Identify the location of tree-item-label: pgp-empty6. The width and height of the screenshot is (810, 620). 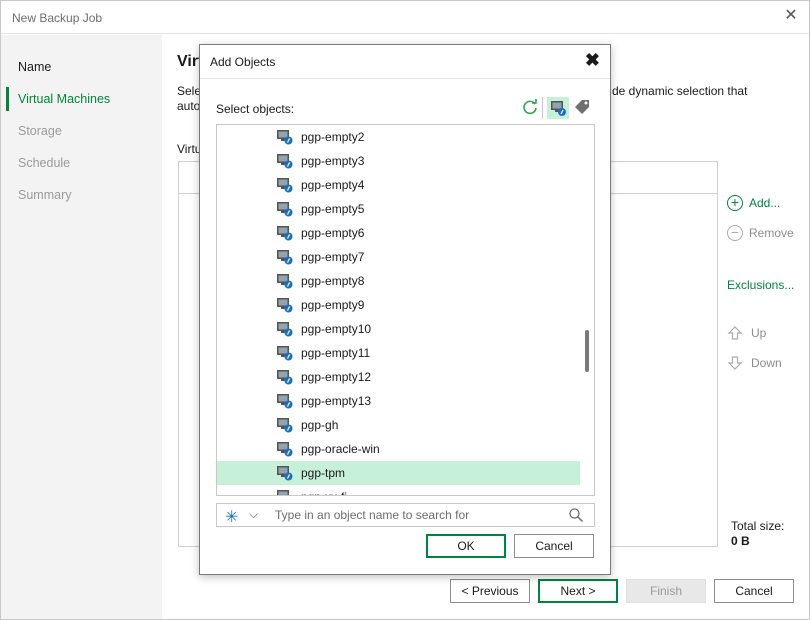
(333, 233).